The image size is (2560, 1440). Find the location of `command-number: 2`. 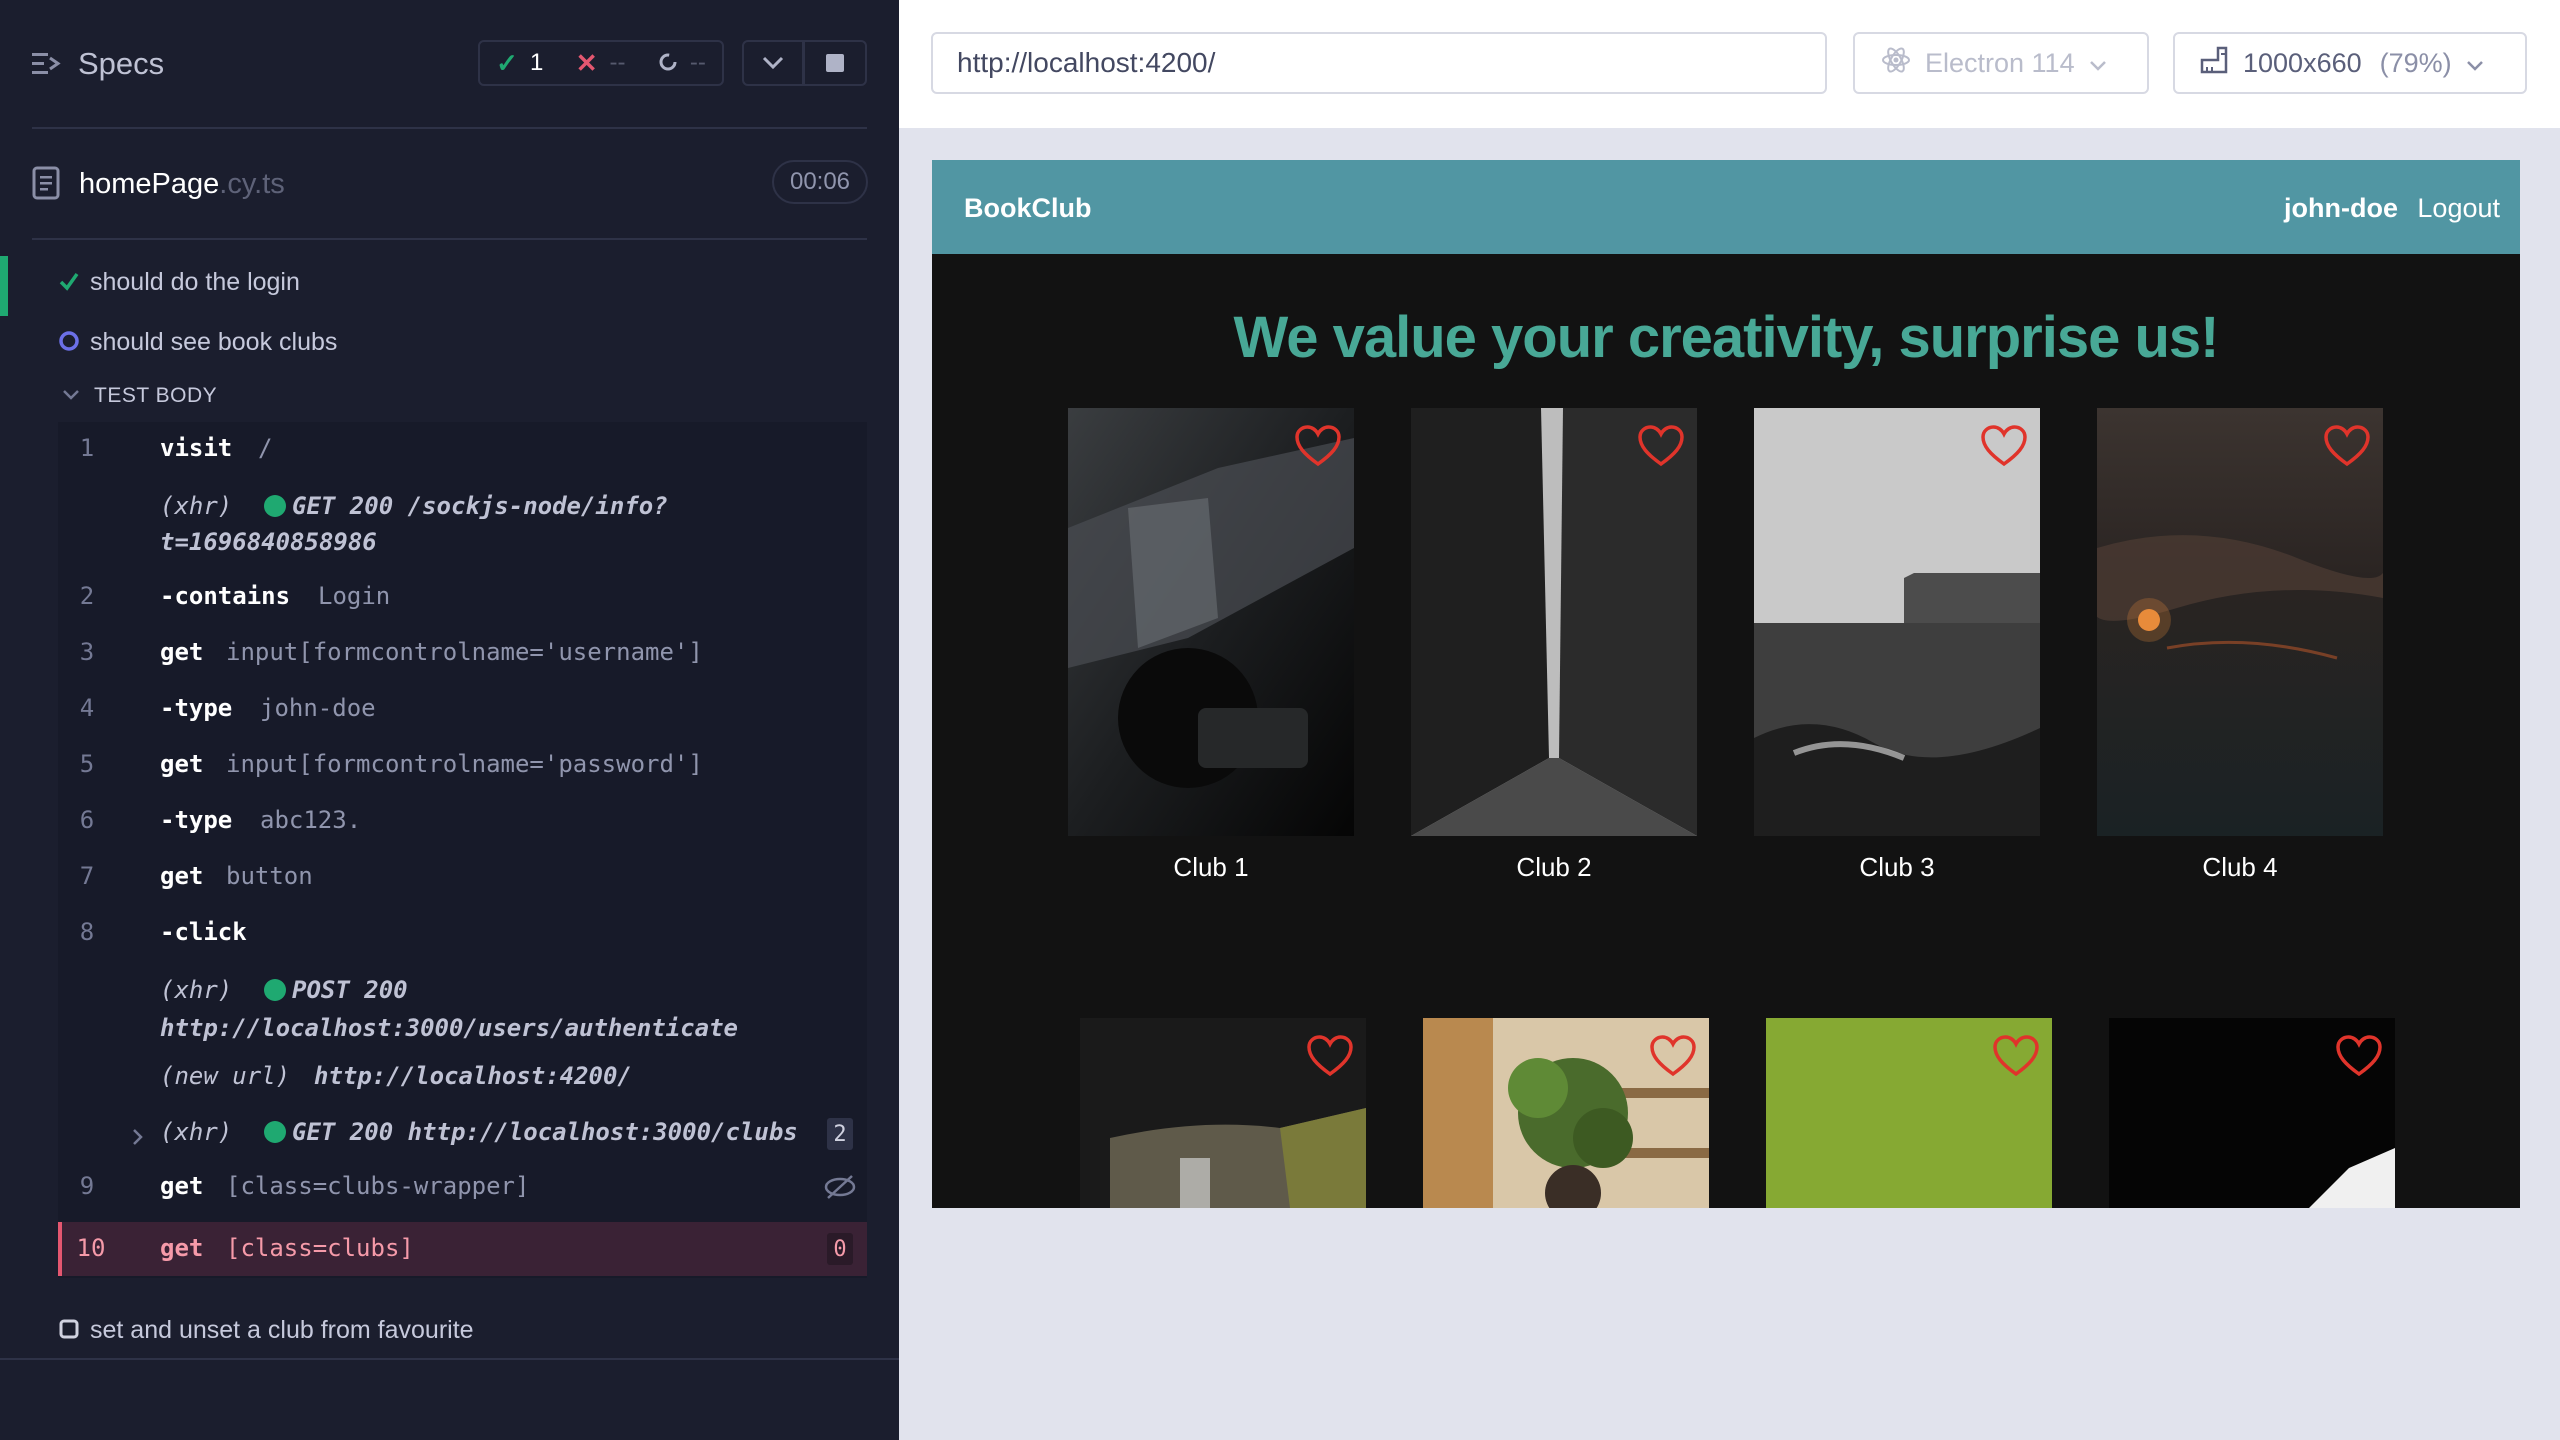

command-number: 2 is located at coordinates (87, 596).